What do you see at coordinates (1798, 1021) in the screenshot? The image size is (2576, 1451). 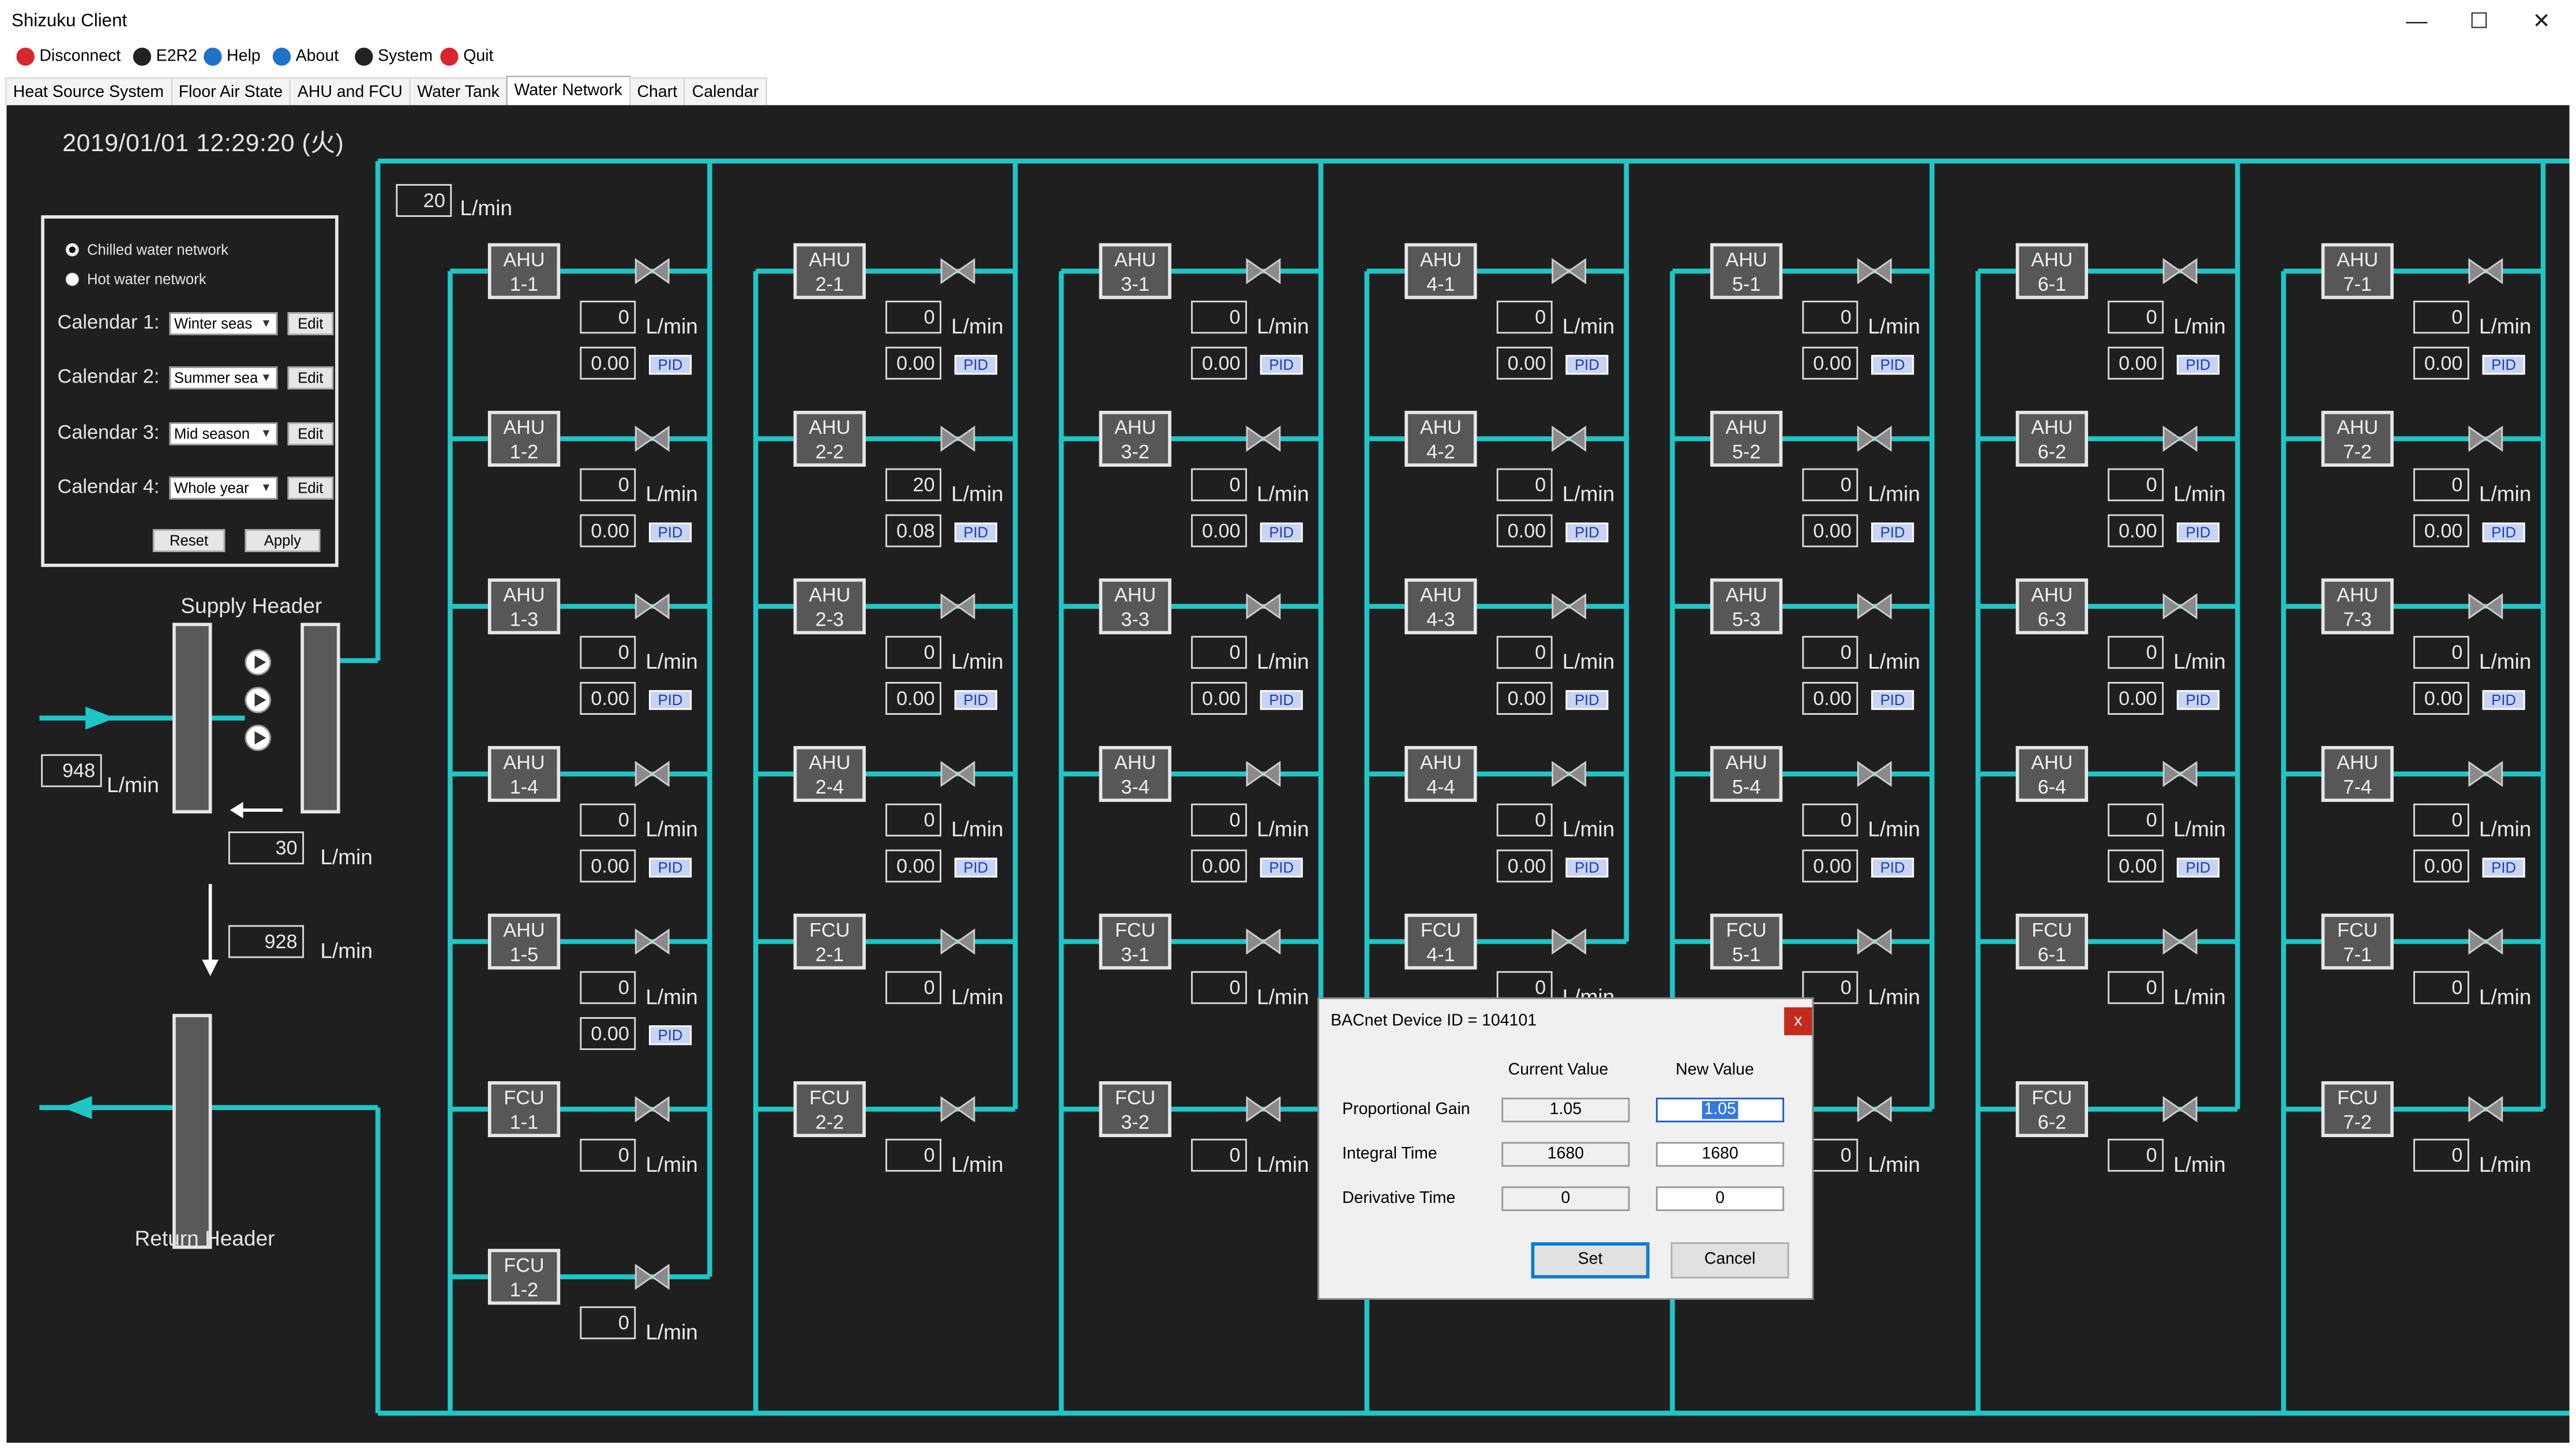 I see `dialog-close-button: x` at bounding box center [1798, 1021].